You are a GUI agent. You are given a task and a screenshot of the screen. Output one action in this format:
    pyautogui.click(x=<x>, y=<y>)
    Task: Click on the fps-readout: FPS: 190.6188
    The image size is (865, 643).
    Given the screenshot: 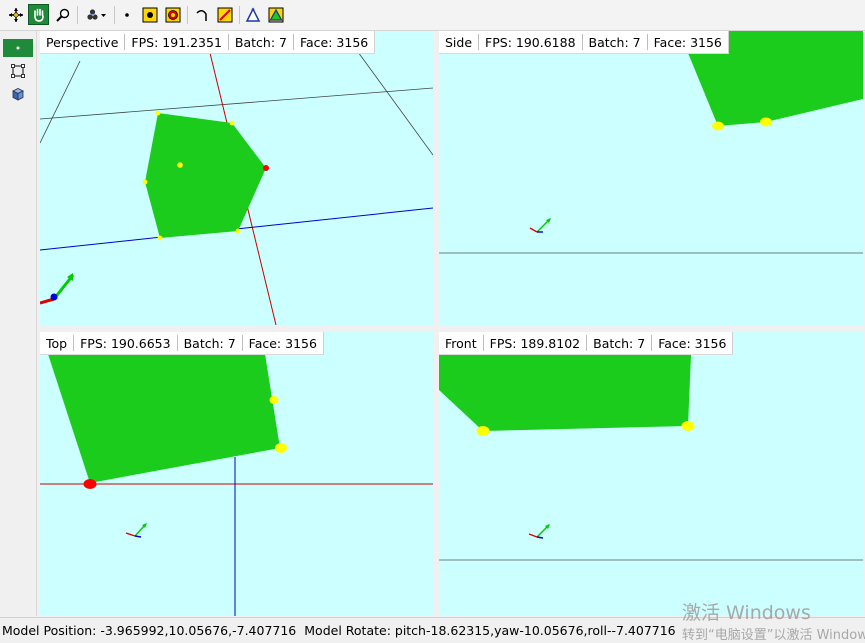 What is the action you would take?
    pyautogui.click(x=530, y=42)
    